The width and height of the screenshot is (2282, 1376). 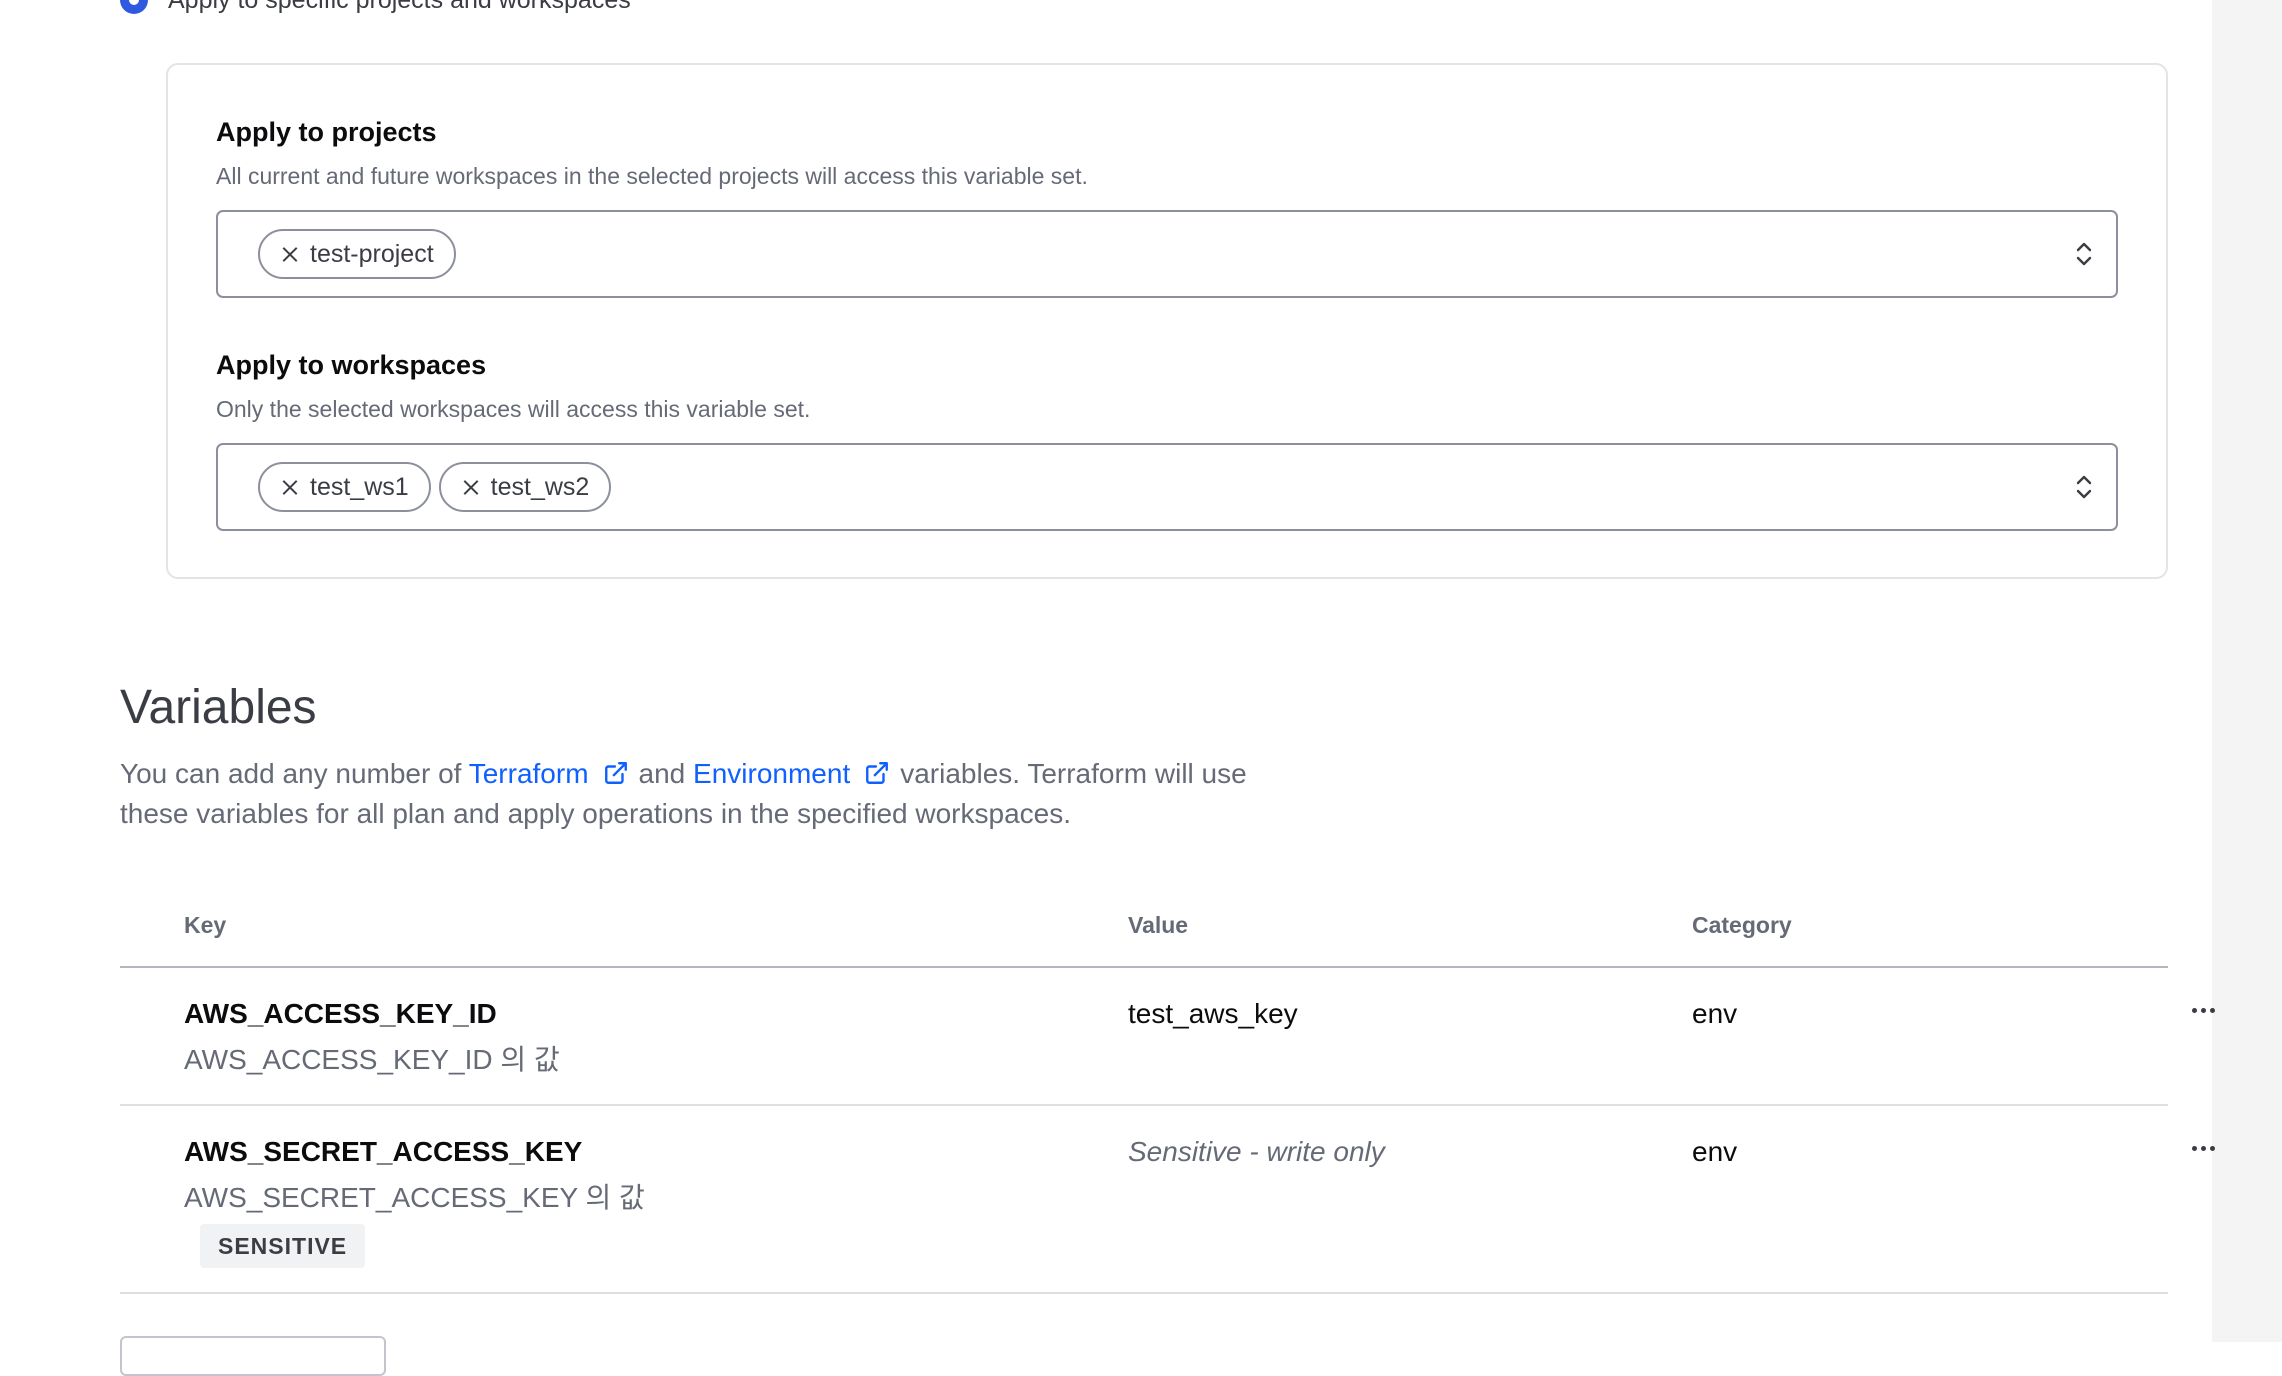 I want to click on header-key: Key, so click(x=205, y=925).